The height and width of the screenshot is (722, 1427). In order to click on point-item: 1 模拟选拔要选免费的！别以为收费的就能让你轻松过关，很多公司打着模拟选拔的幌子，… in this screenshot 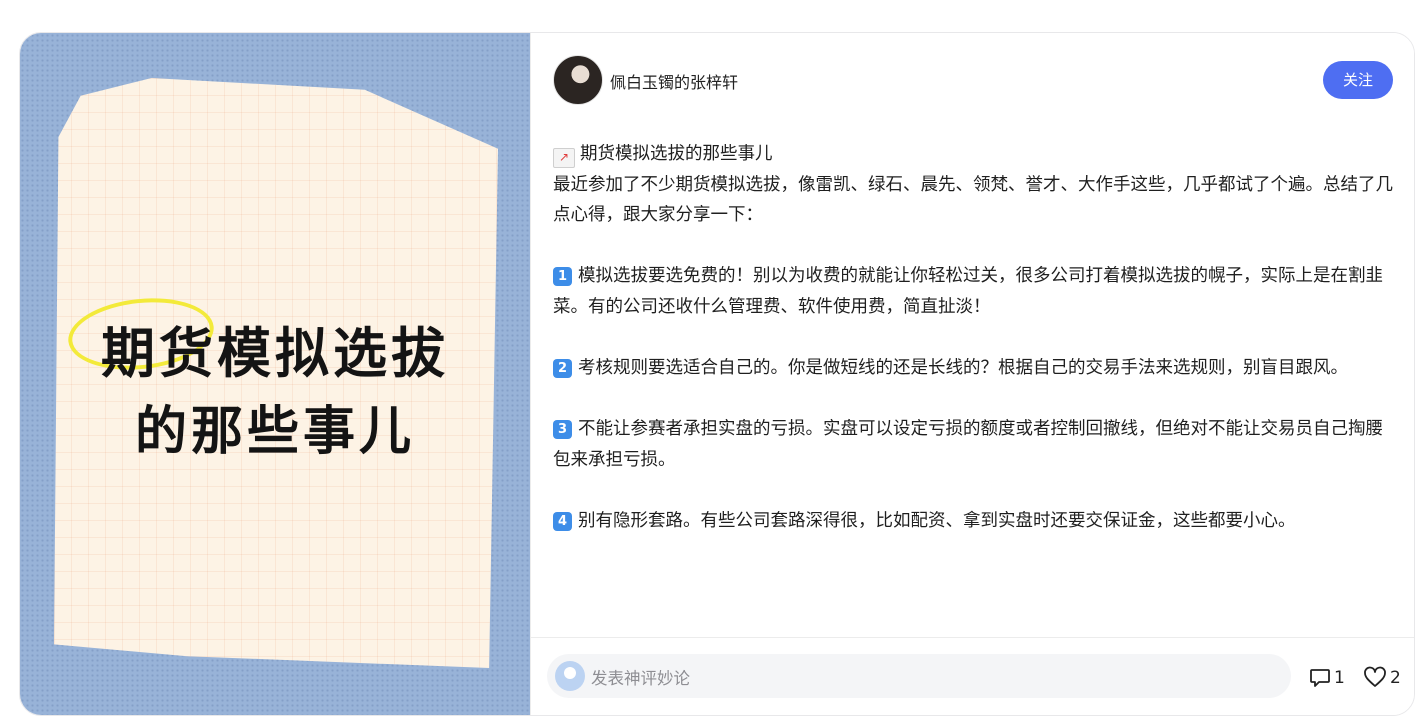, I will do `click(973, 291)`.